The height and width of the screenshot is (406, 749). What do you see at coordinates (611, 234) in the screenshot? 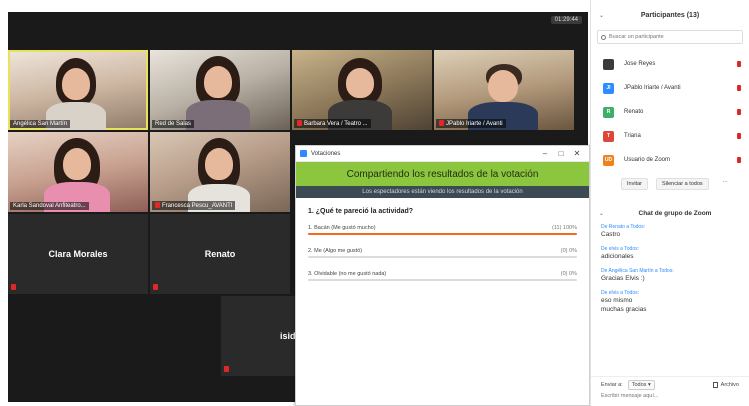
I see `chat-text: Castro` at bounding box center [611, 234].